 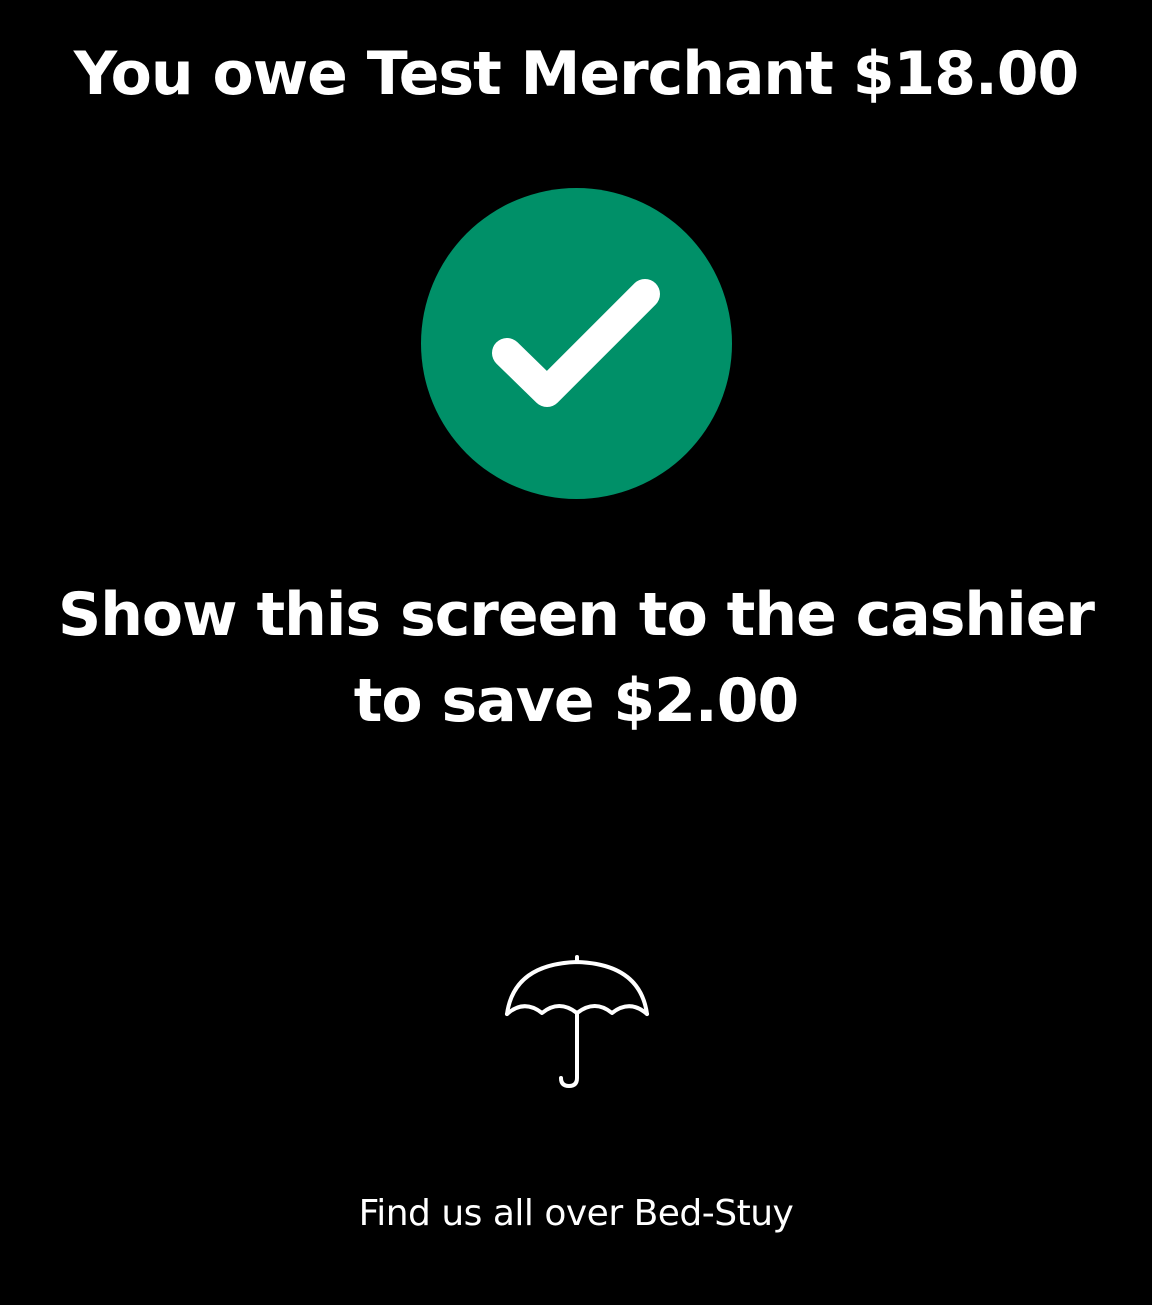 I want to click on page-title: You owe Test Merchant $18.00, so click(x=576, y=74).